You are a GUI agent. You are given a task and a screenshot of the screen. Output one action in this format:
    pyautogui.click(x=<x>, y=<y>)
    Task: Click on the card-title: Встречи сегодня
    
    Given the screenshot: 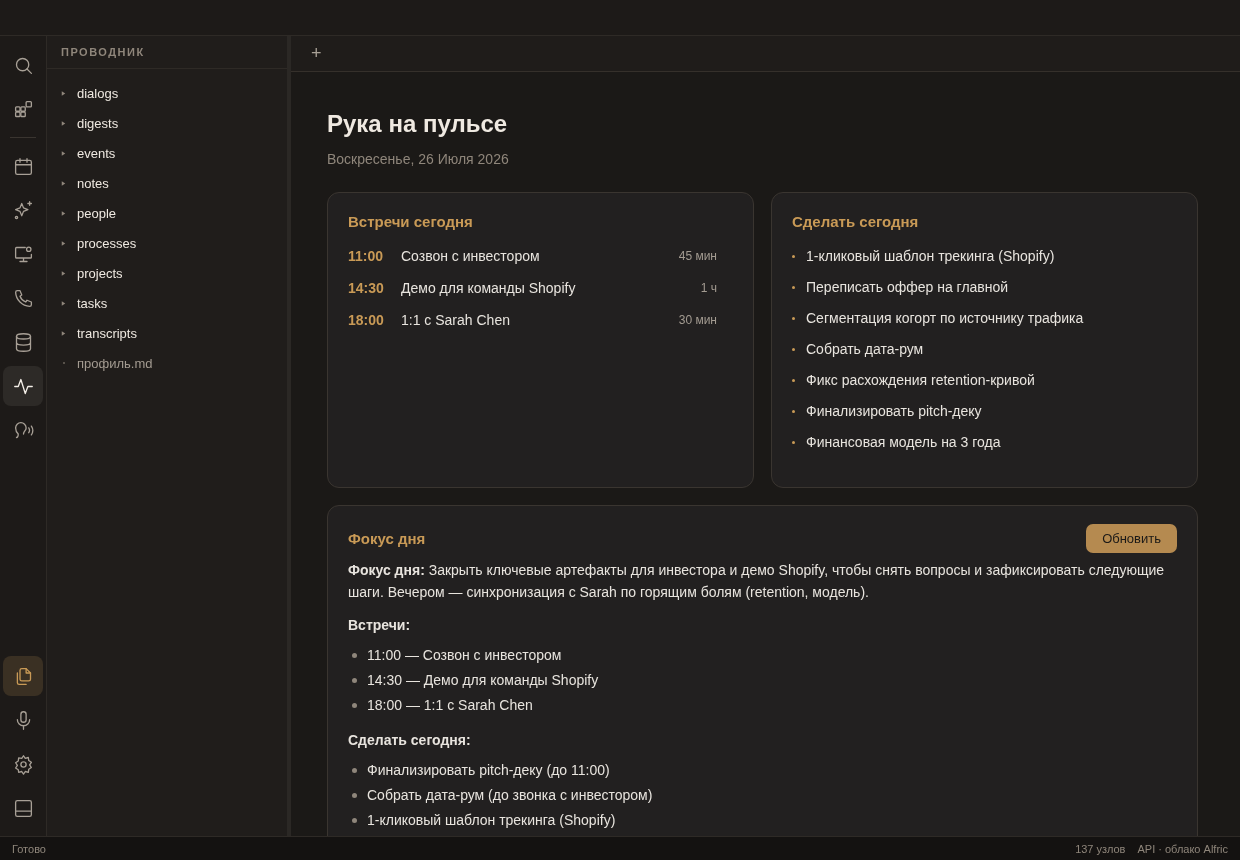 What is the action you would take?
    pyautogui.click(x=411, y=221)
    